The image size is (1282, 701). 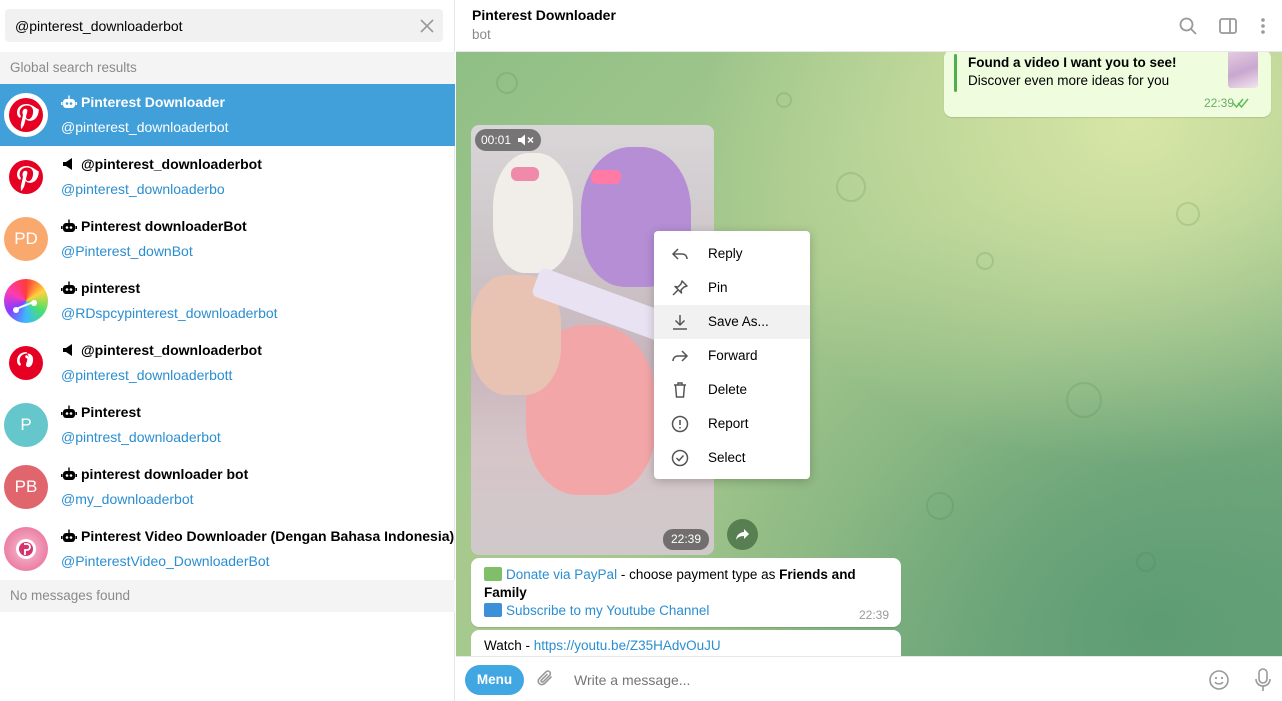 I want to click on search-box, so click(x=224, y=25).